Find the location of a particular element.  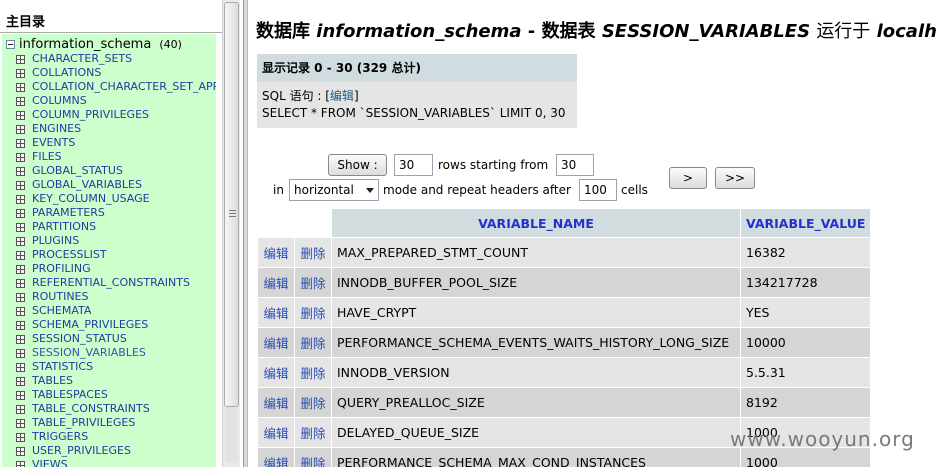

sidebar-table-link: TRIGGERS is located at coordinates (60, 437).